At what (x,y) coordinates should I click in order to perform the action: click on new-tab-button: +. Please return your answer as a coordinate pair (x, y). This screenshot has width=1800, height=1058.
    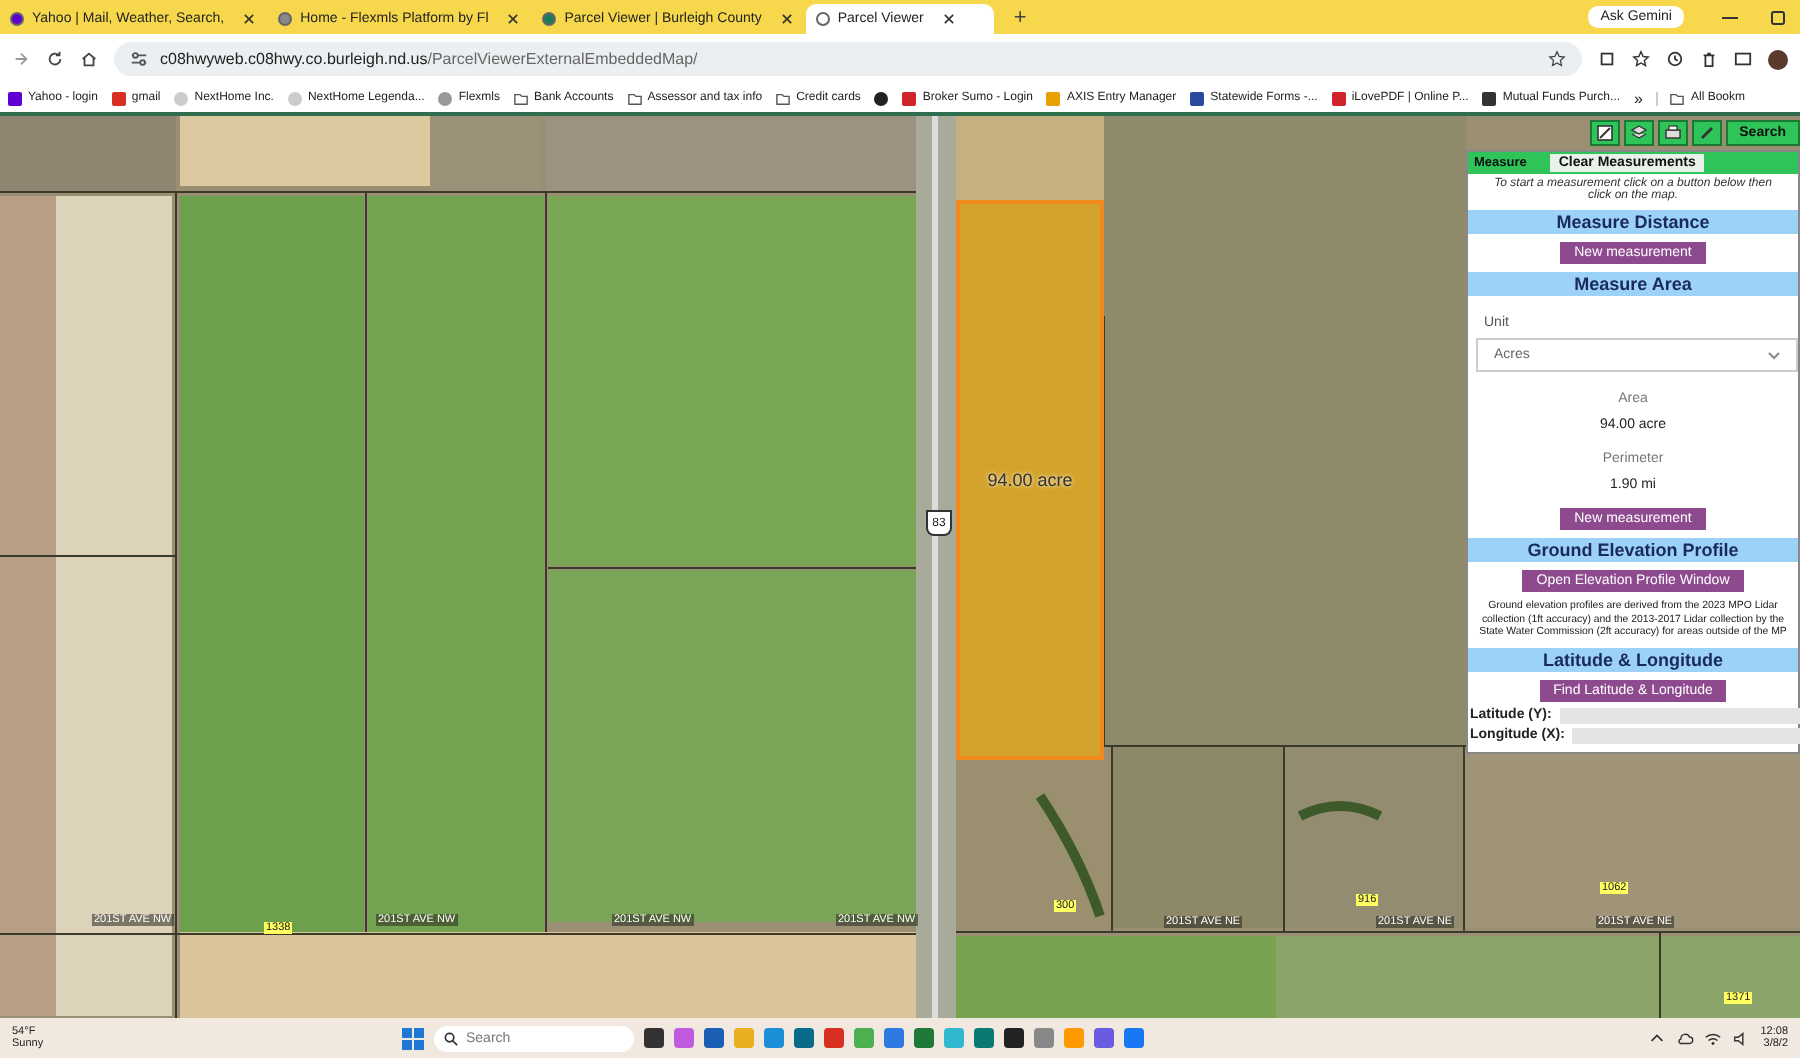
    Looking at the image, I should click on (1020, 17).